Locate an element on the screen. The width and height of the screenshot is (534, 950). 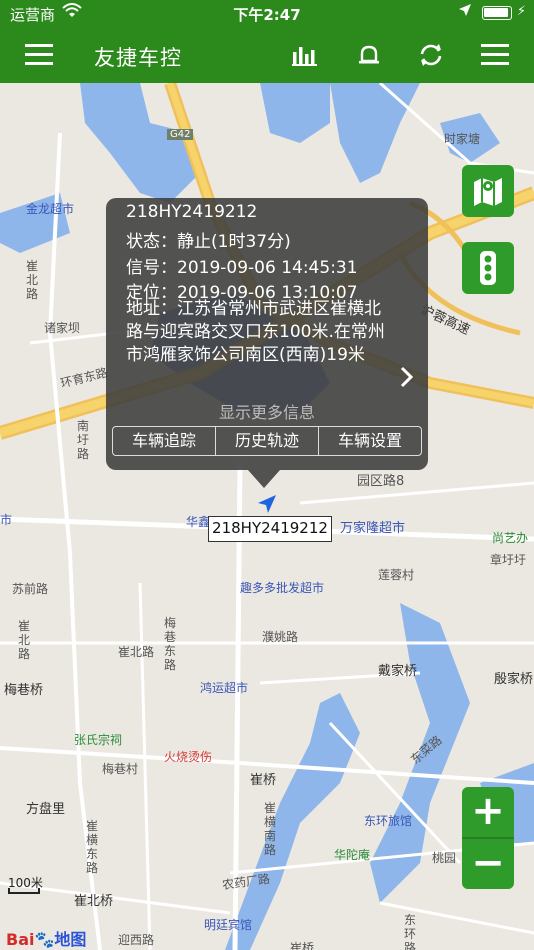
map-type-button is located at coordinates (488, 191).